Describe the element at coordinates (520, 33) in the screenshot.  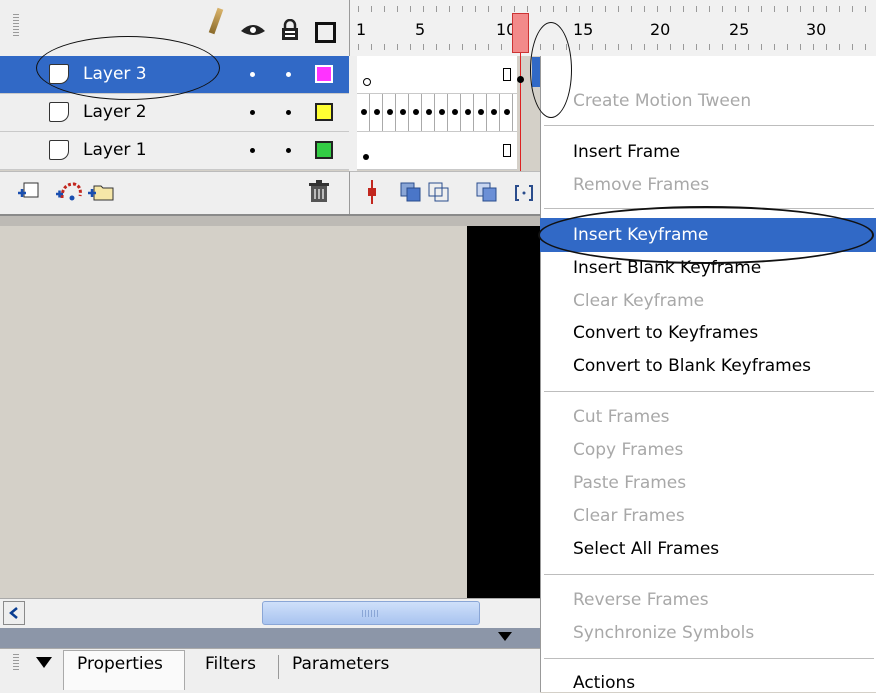
I see `playhead` at that location.